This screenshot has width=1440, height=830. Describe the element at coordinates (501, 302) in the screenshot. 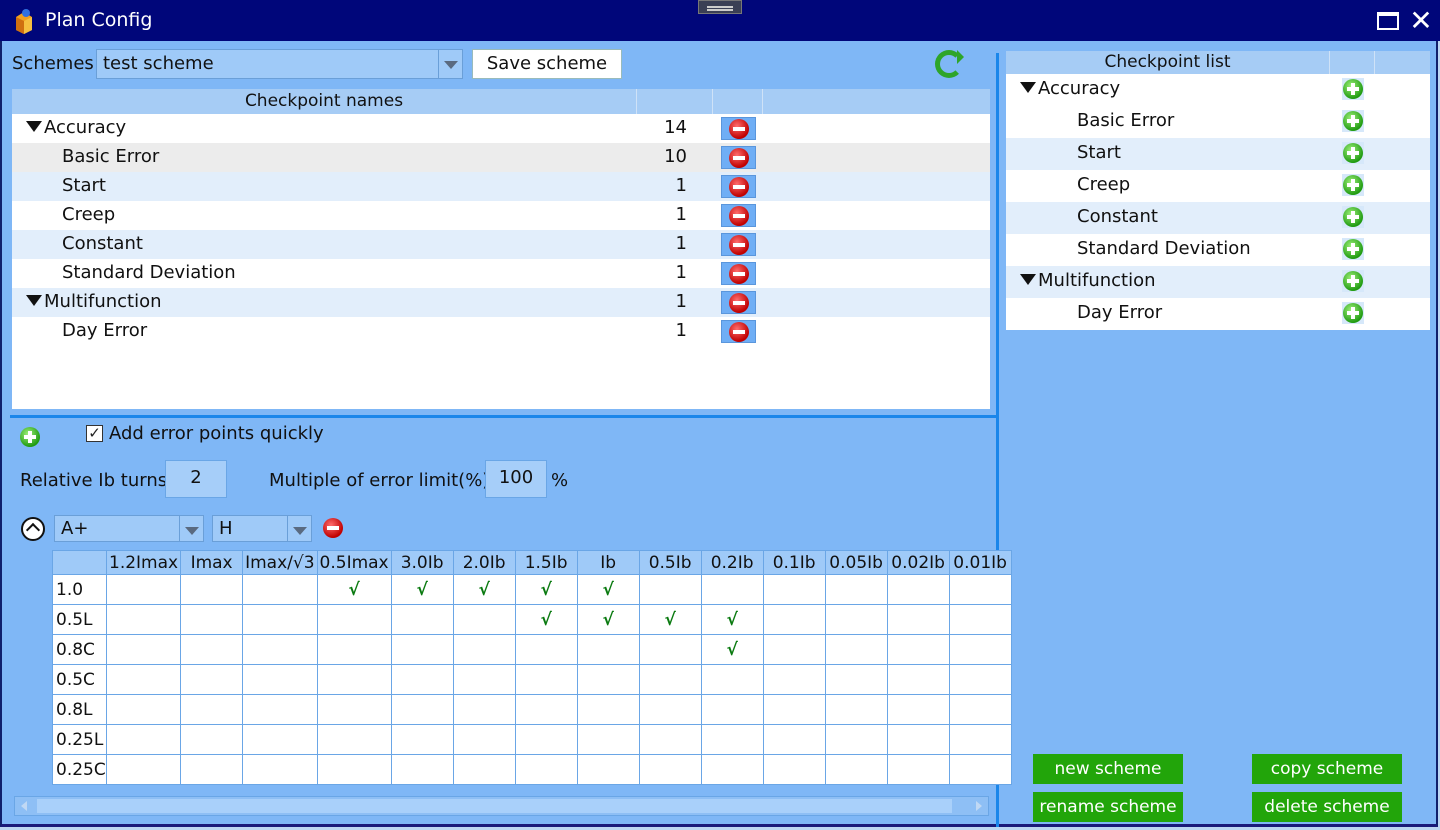

I see `tree-row-multifunction: Multifunction 1` at that location.